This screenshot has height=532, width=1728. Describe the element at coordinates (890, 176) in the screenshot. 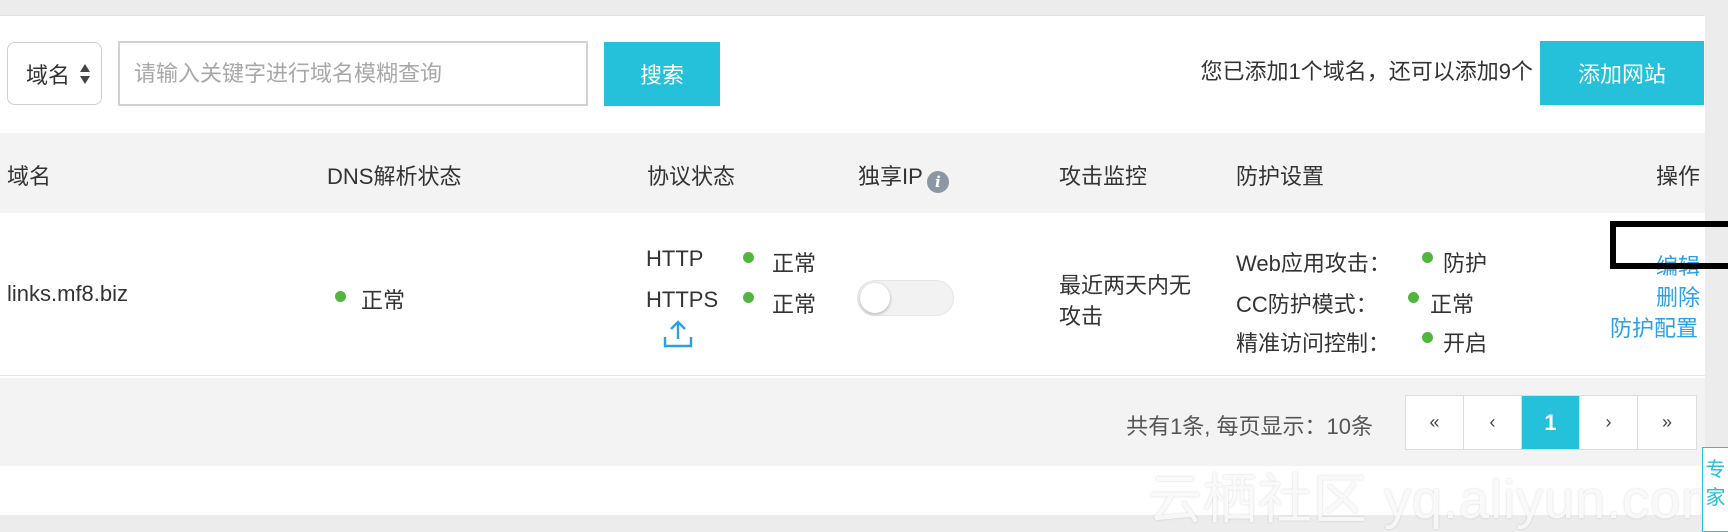

I see `header-dedicated-ip-label: 独享IP` at that location.